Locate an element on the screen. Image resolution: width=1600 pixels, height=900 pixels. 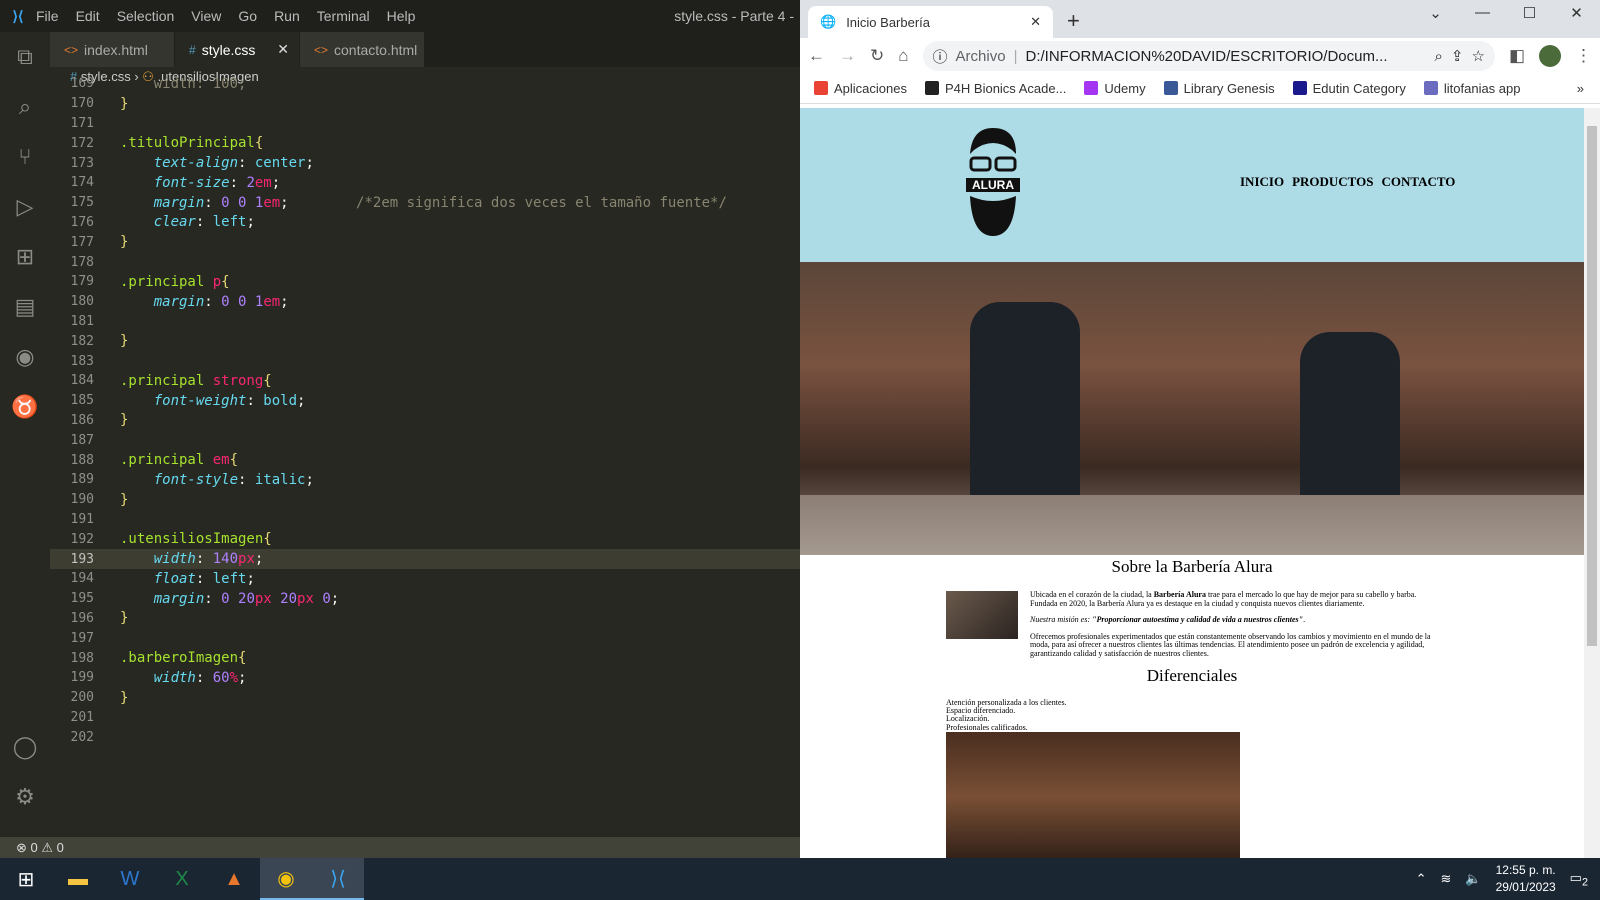
source-control-icon: ⑂ is located at coordinates (25, 157).